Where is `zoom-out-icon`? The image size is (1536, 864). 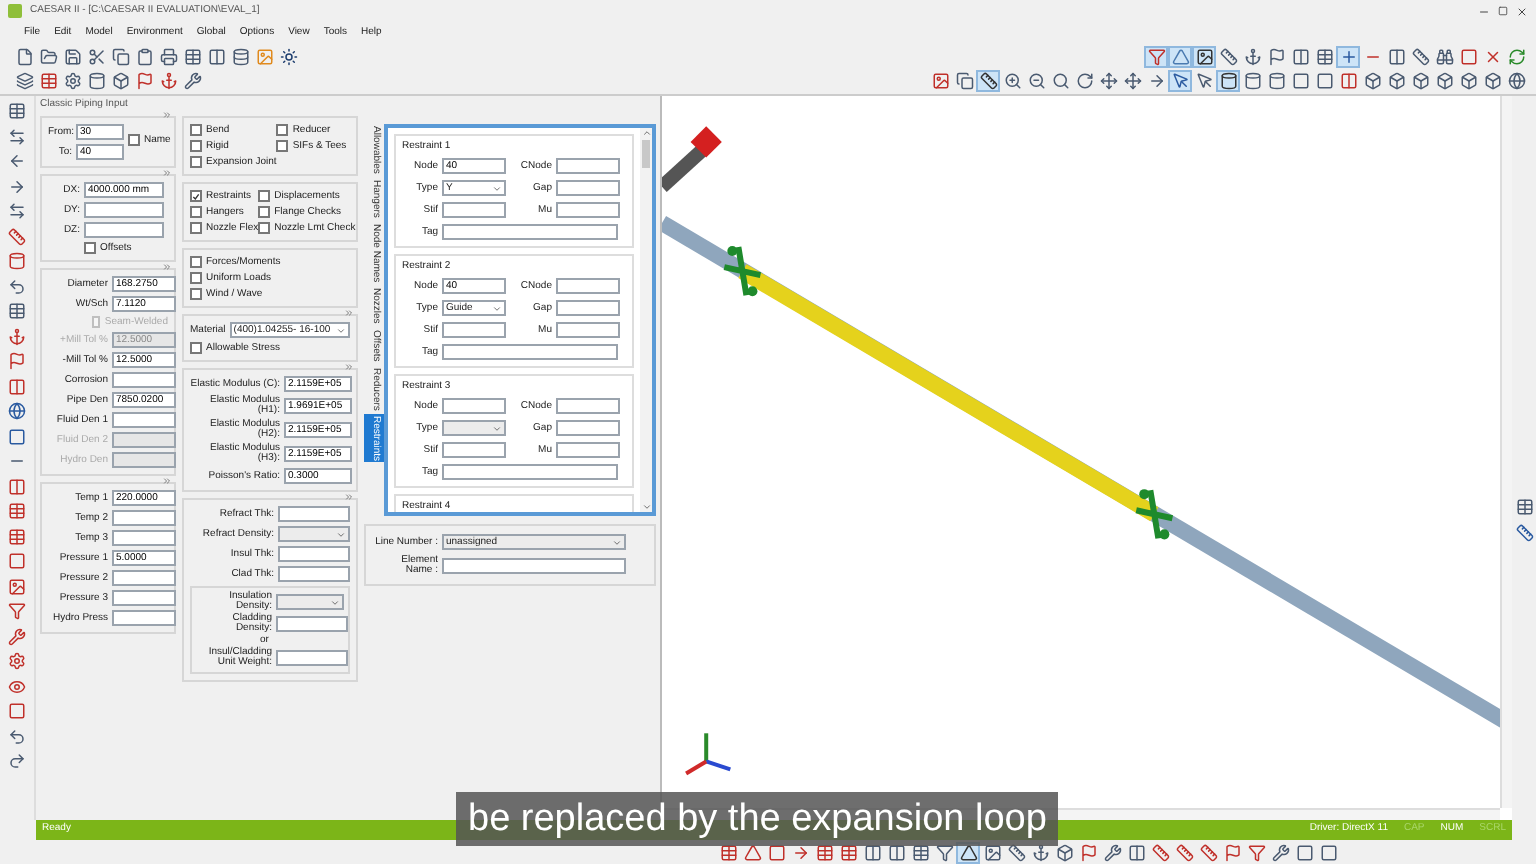 zoom-out-icon is located at coordinates (1036, 81).